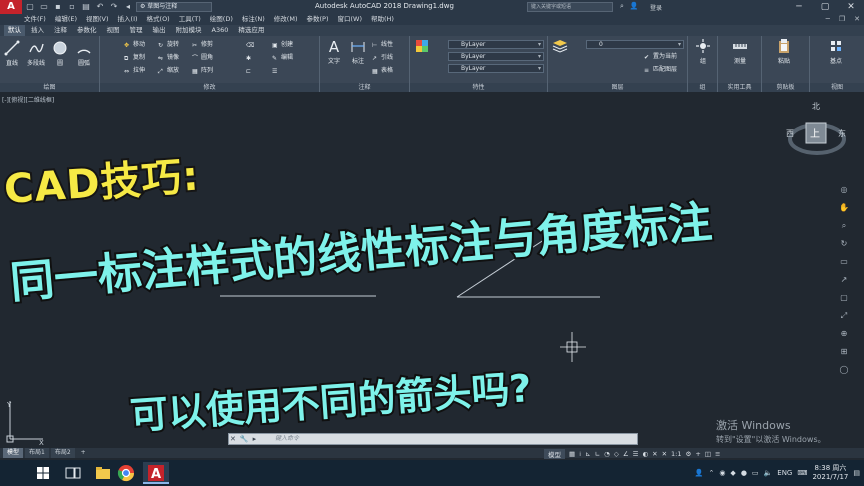 Image resolution: width=864 pixels, height=486 pixels. I want to click on base-point-button: 基点, so click(836, 51).